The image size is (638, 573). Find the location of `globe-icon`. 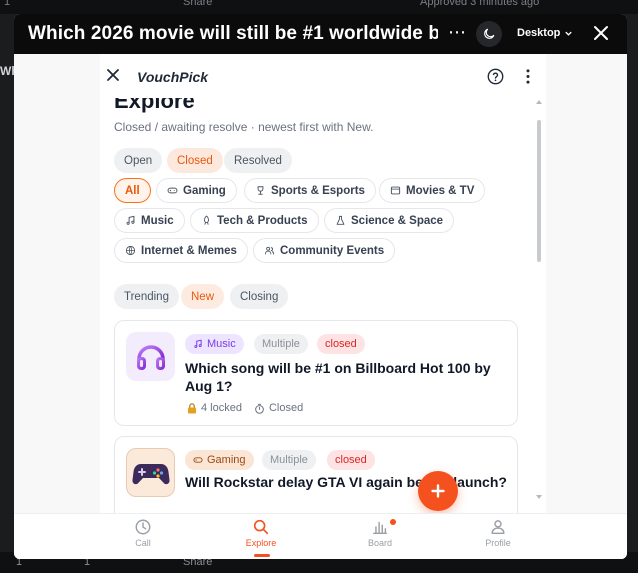

globe-icon is located at coordinates (130, 250).